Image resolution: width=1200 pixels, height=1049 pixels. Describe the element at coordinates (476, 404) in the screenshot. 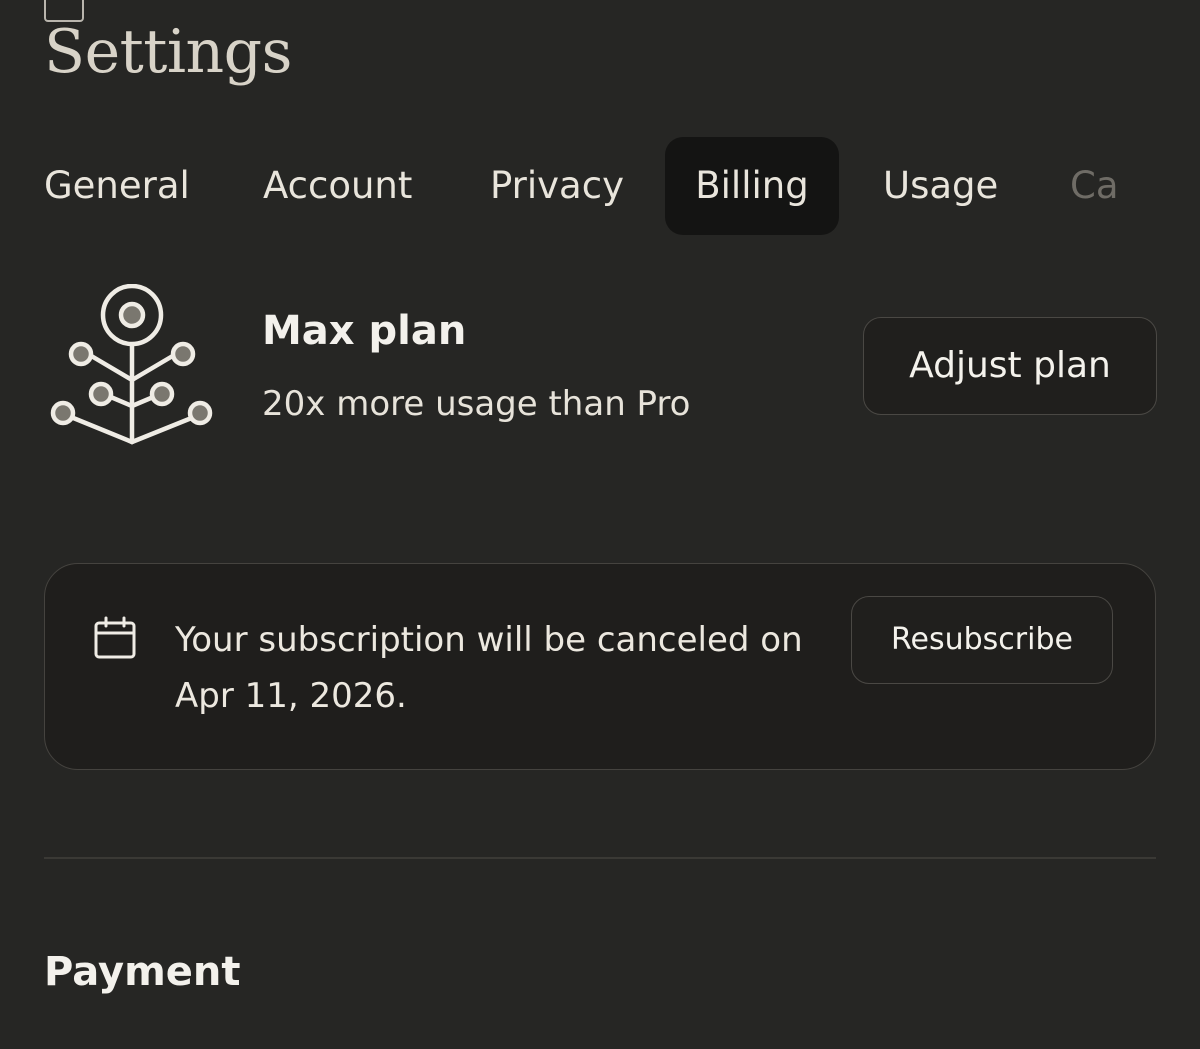

I see `plan-description: 20x more usage than Pro` at that location.